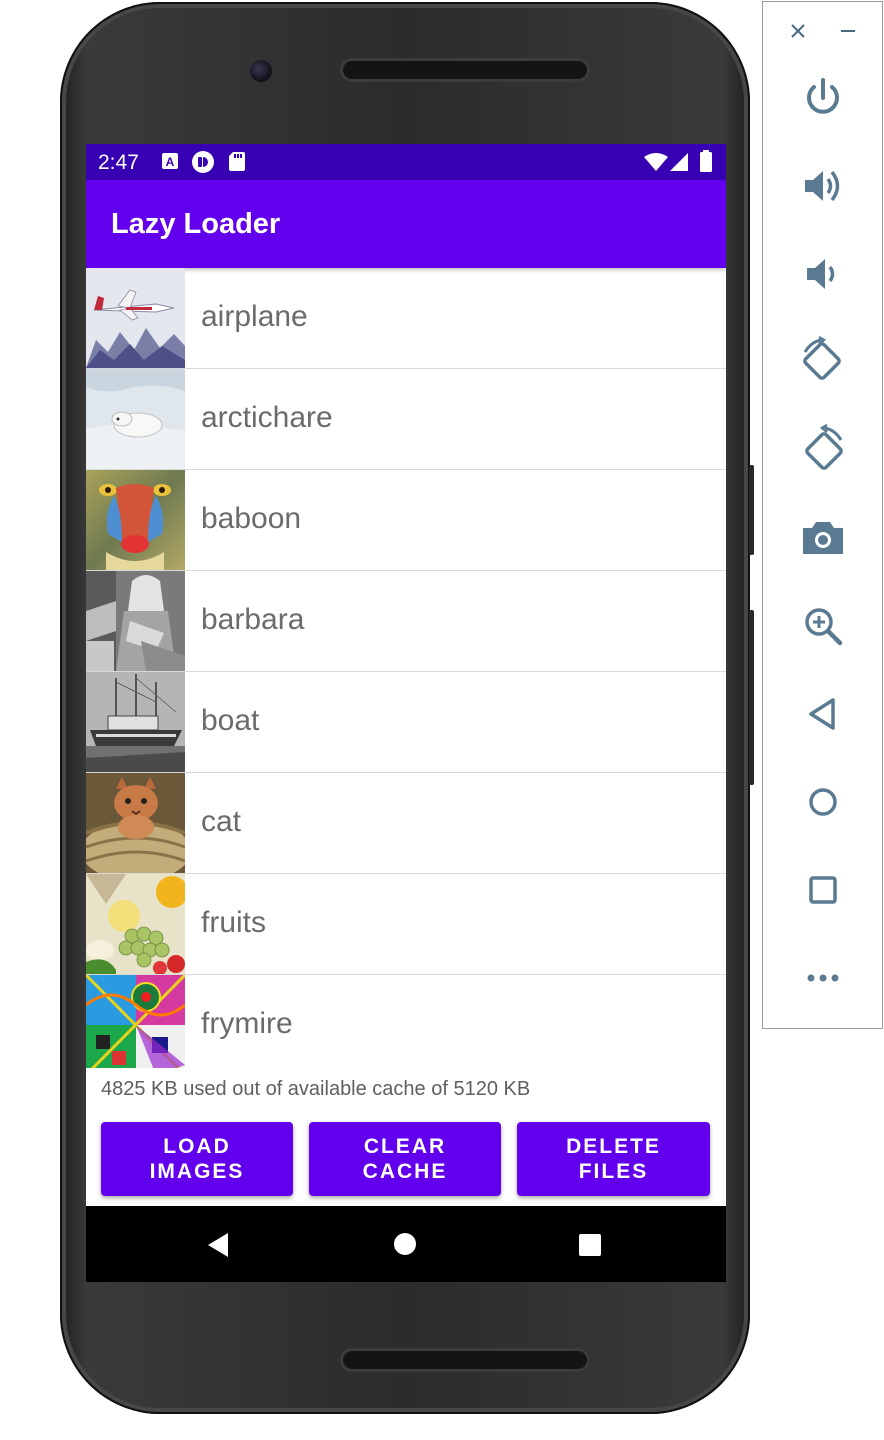 The width and height of the screenshot is (884, 1440). Describe the element at coordinates (406, 924) in the screenshot. I see `list-item: fruits` at that location.